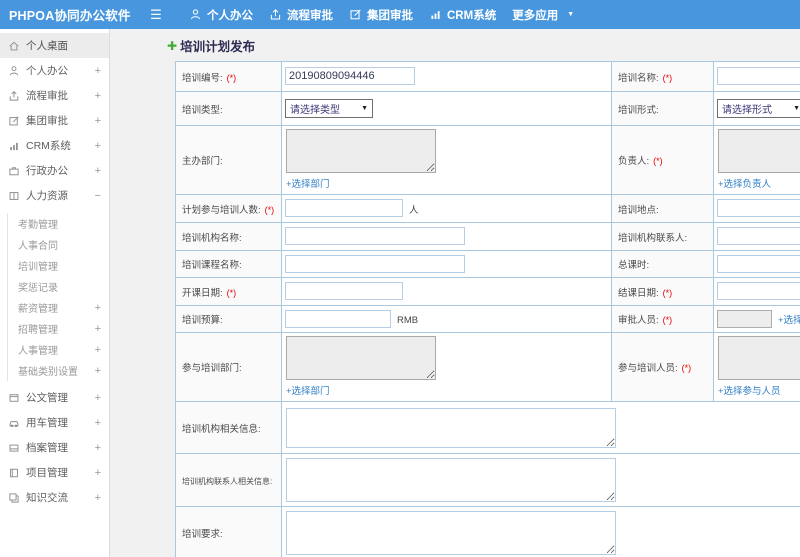  Describe the element at coordinates (54, 95) in the screenshot. I see `sidebar-item-workflow-approval: 流程审批 +` at that location.